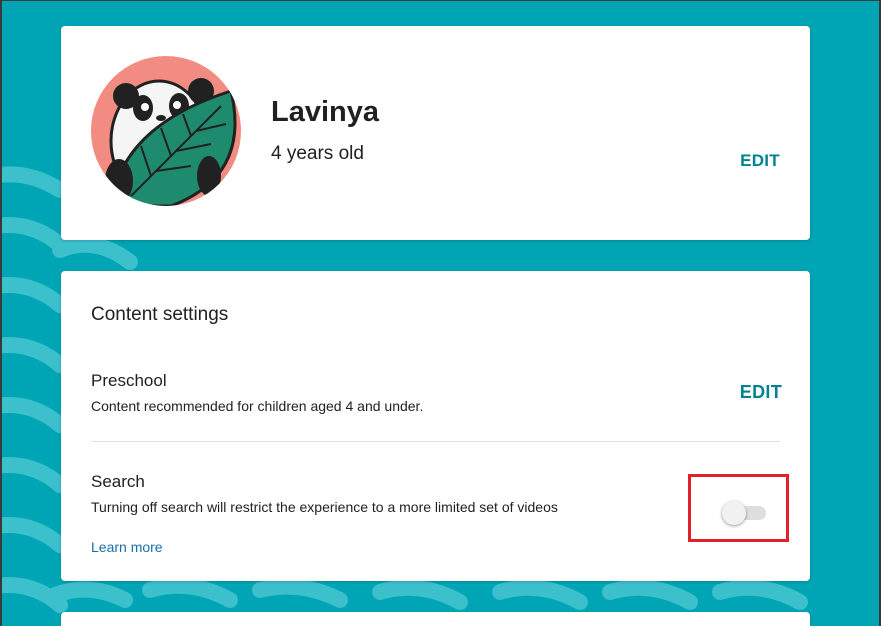 This screenshot has width=881, height=626. Describe the element at coordinates (760, 161) in the screenshot. I see `edit-profile-button: EDIT` at that location.